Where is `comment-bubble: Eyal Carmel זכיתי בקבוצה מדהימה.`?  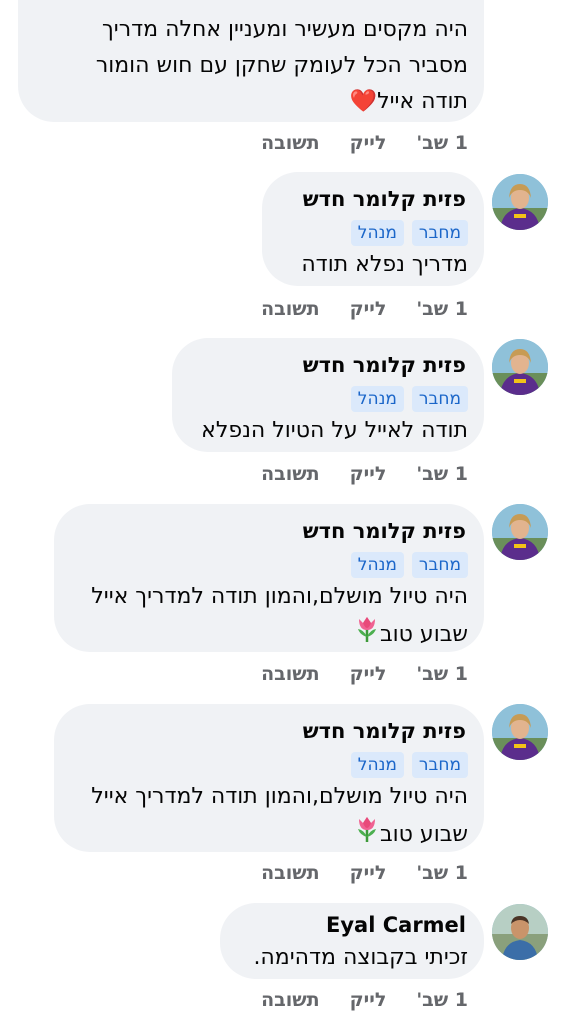 comment-bubble: Eyal Carmel זכיתי בקבוצה מדהימה. is located at coordinates (352, 941).